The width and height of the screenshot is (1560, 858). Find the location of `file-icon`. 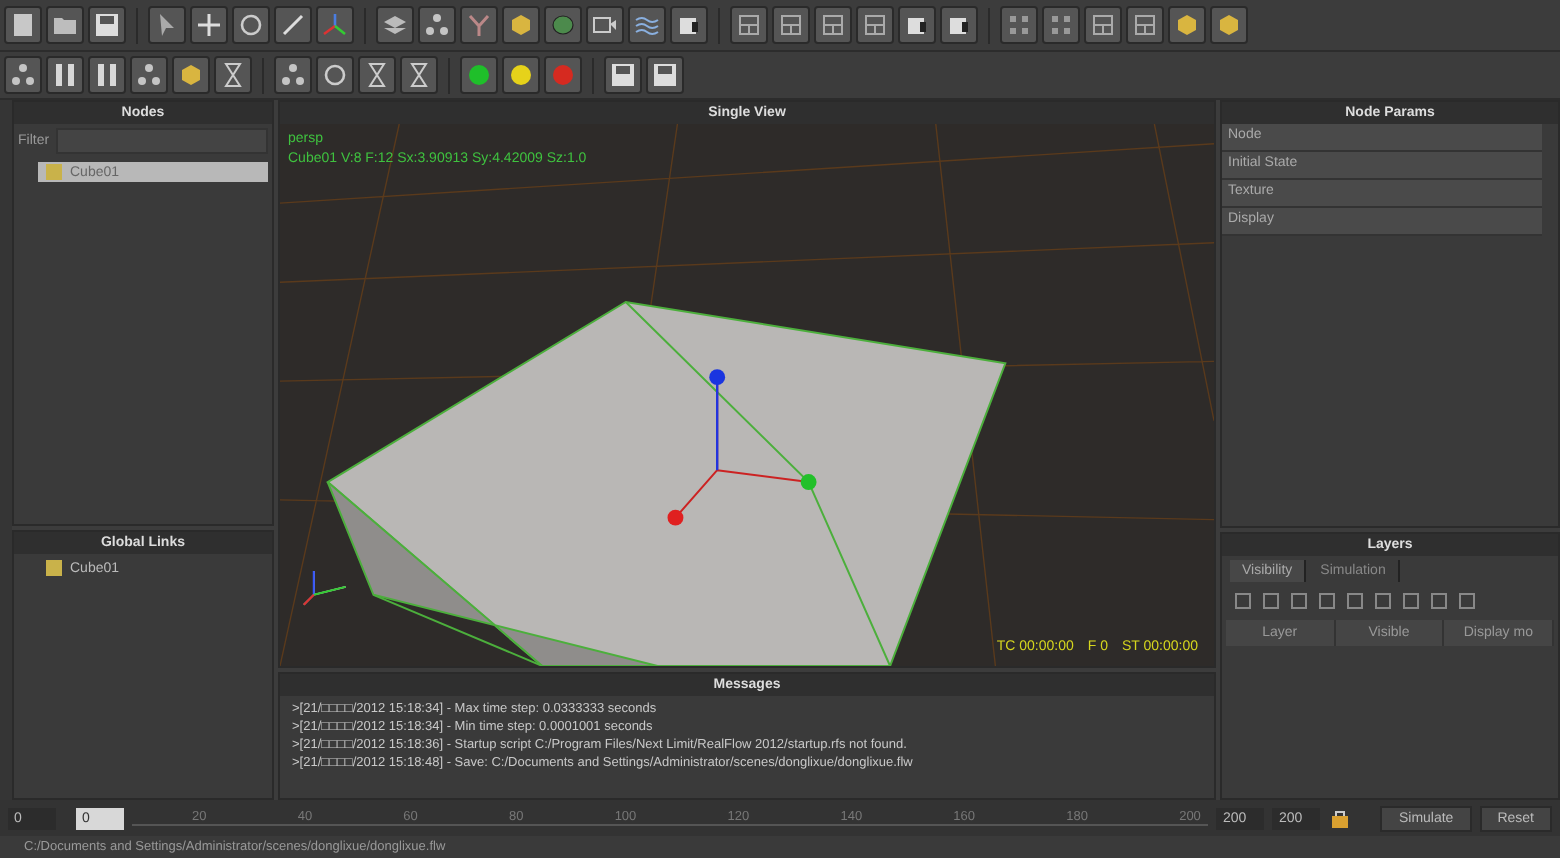

file-icon is located at coordinates (23, 25).